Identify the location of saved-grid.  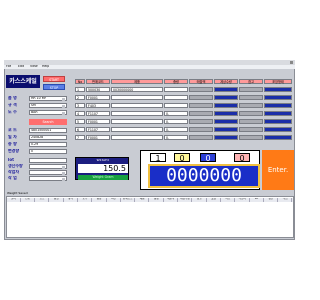
(150, 217).